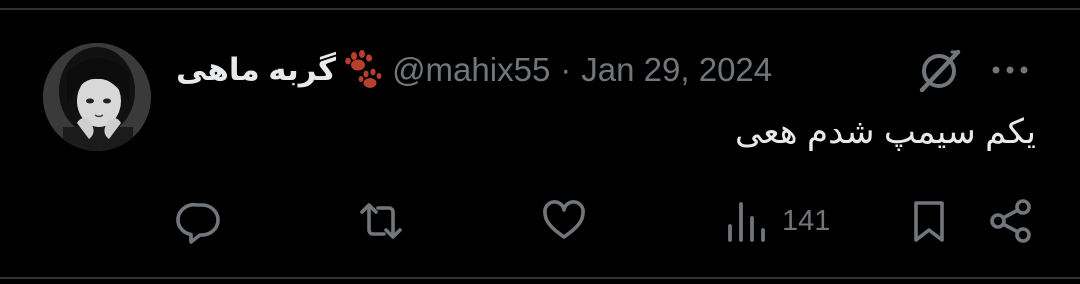  I want to click on views-count: 141, so click(806, 220).